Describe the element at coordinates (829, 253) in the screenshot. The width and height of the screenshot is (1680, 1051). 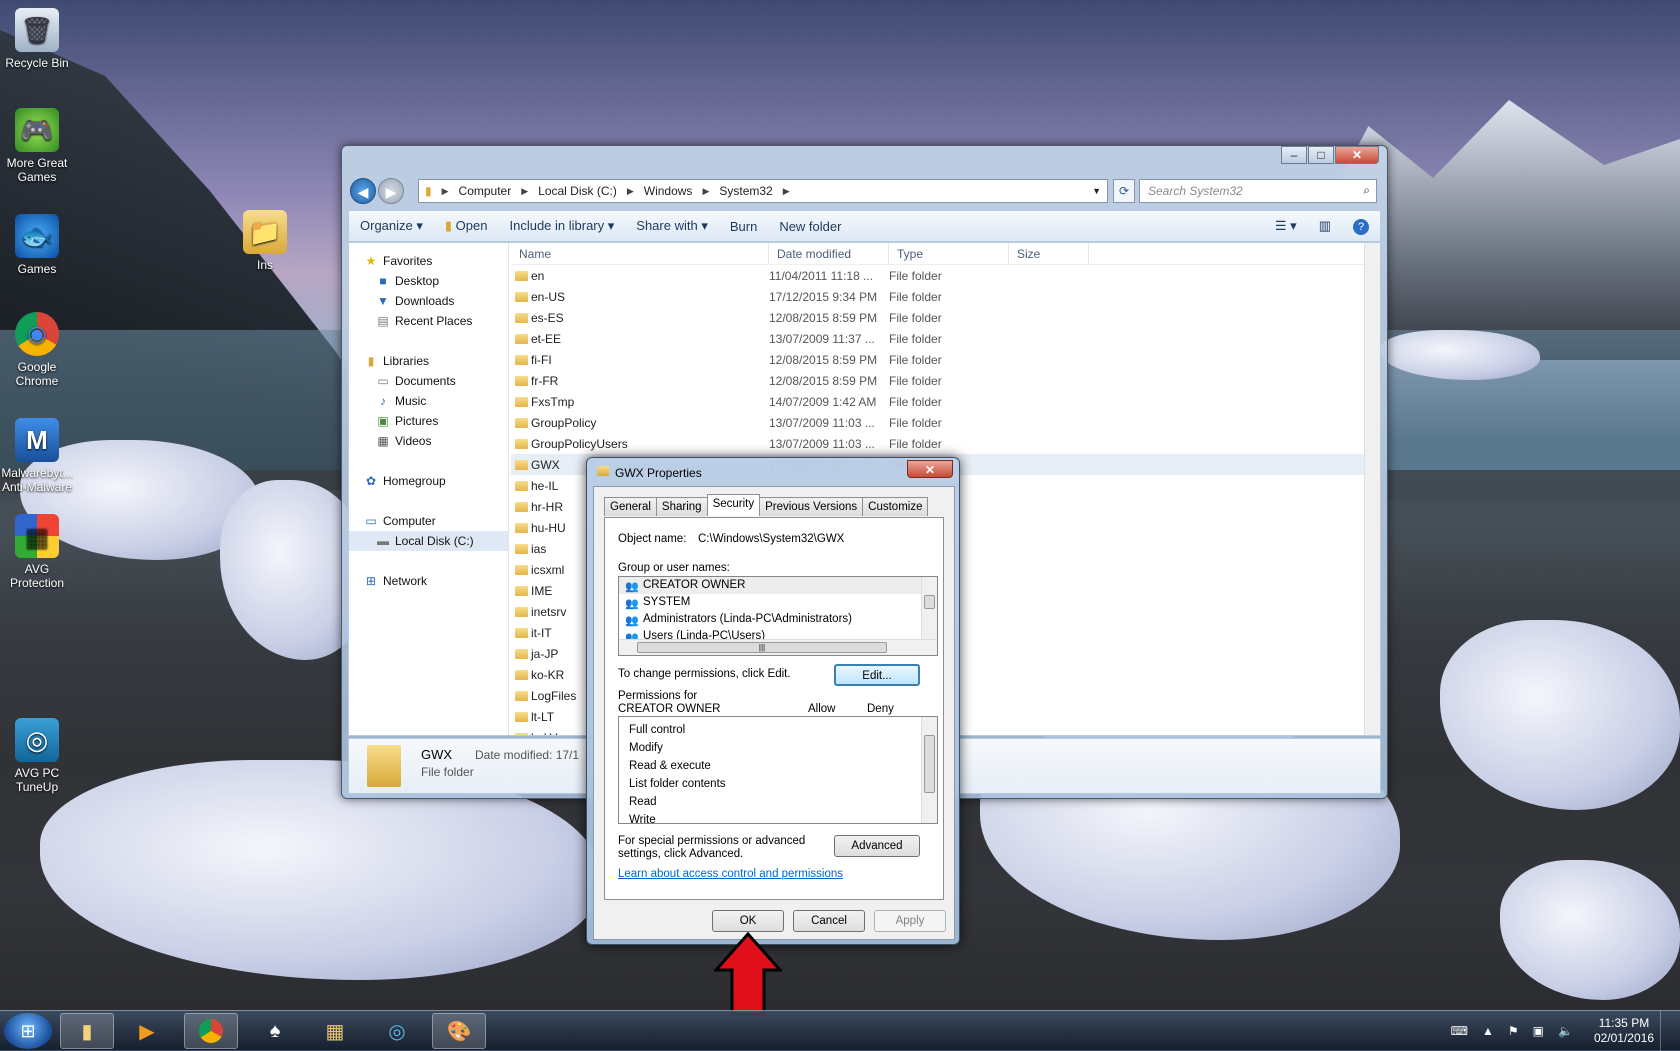
I see `column-date-modified: Date modified` at that location.